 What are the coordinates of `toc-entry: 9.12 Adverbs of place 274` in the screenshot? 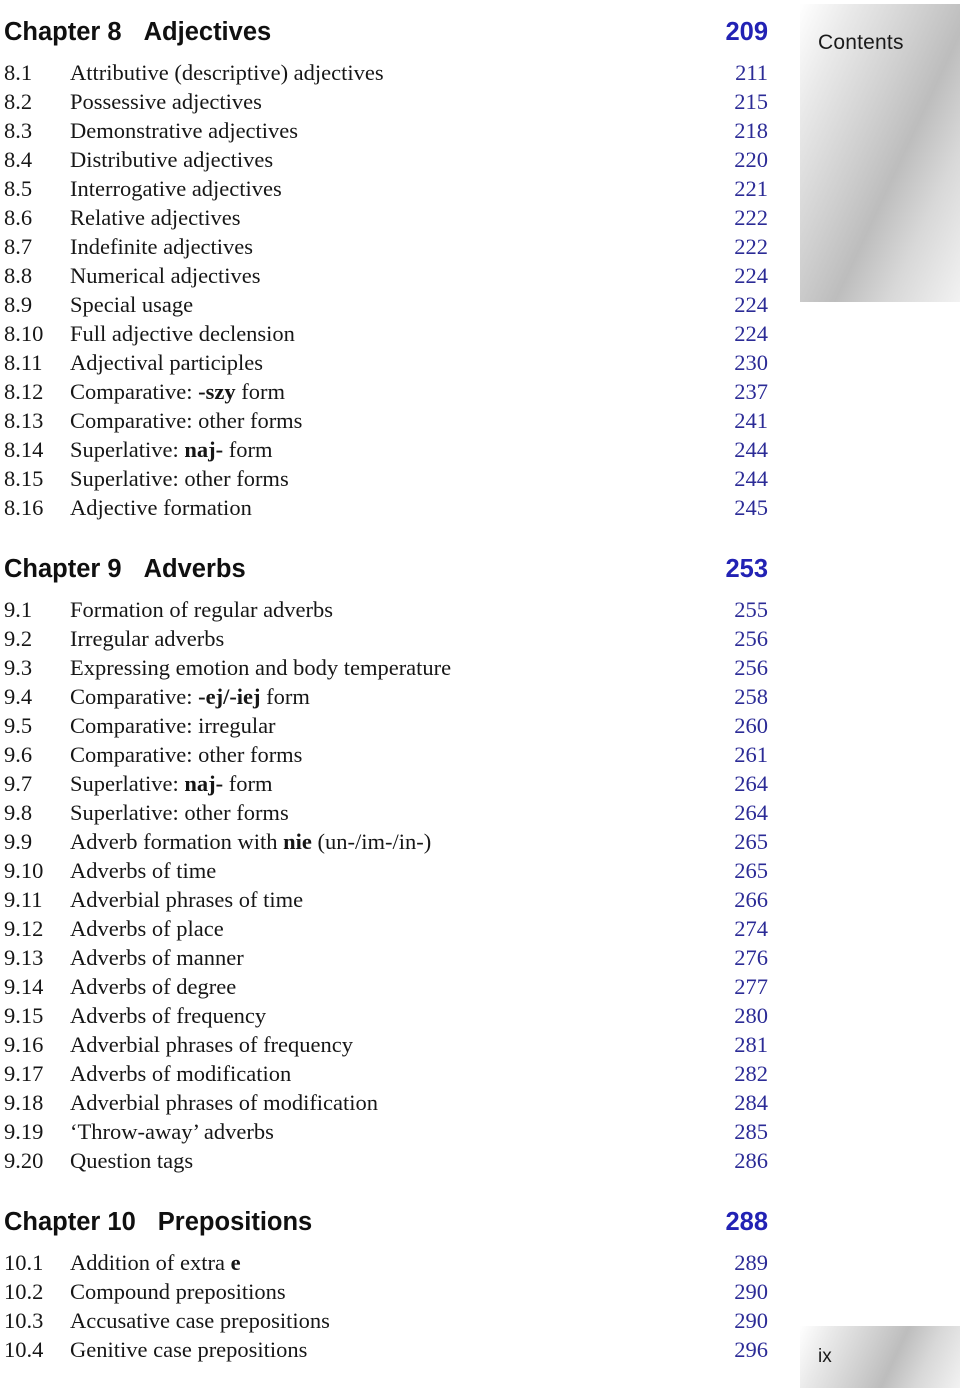 It's located at (395, 928).